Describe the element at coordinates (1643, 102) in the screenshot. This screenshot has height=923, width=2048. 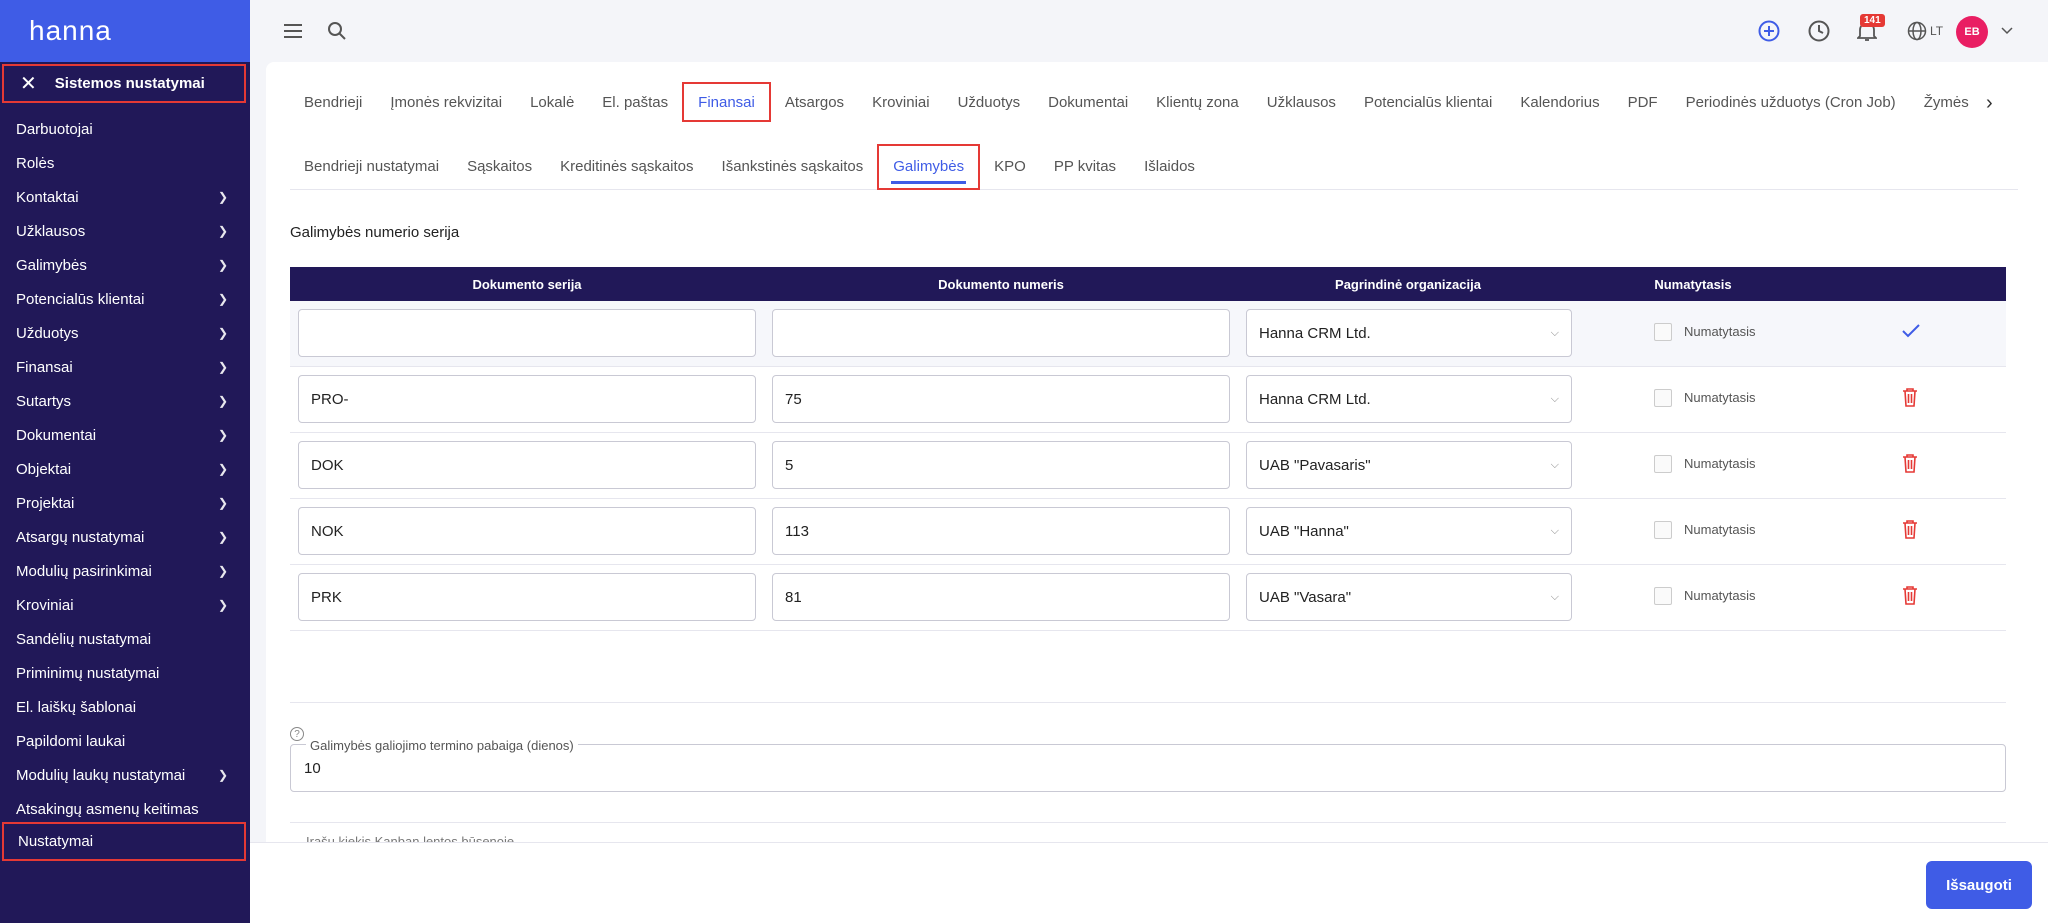
I see `tab: PDF` at that location.